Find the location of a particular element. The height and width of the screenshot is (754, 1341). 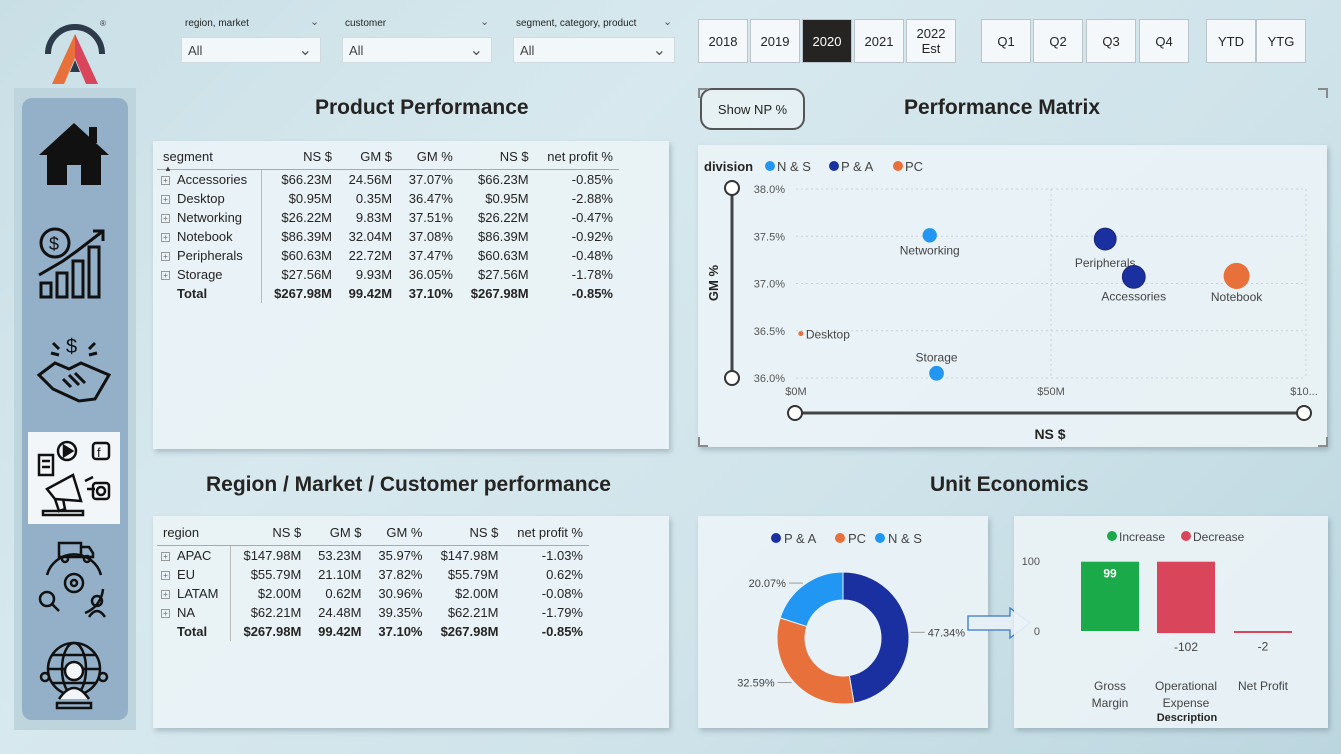

marketing-megaphone-icon: f is located at coordinates (74, 478).